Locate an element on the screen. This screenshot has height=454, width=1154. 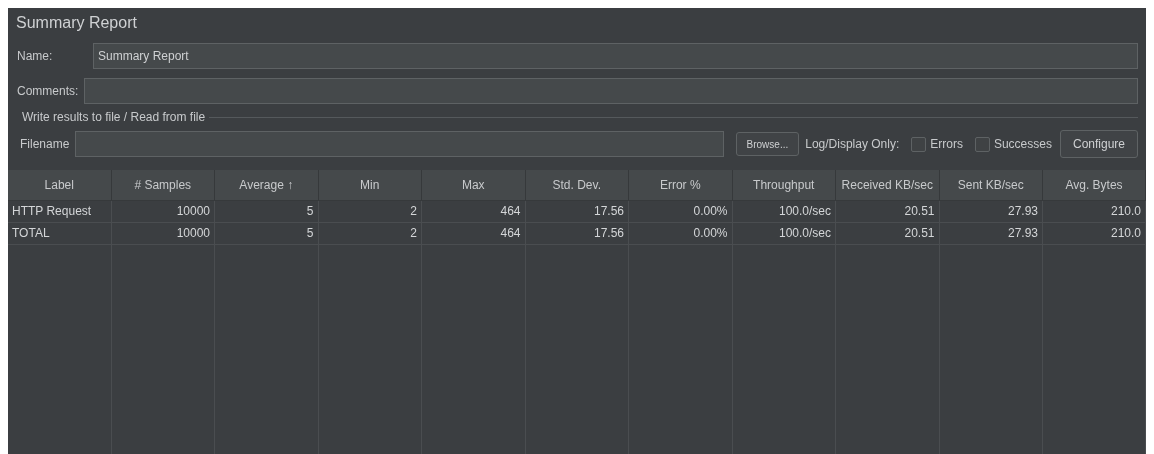
filename-field is located at coordinates (399, 144).